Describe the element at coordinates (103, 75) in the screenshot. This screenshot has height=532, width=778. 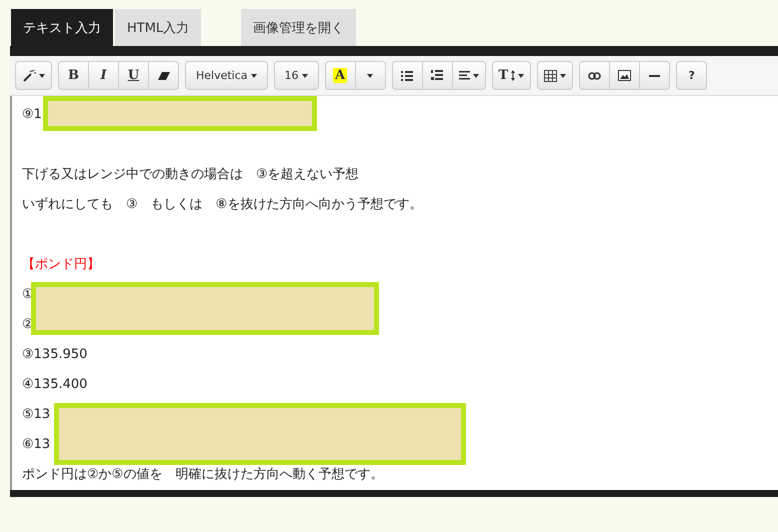
I see `italic-button: I` at that location.